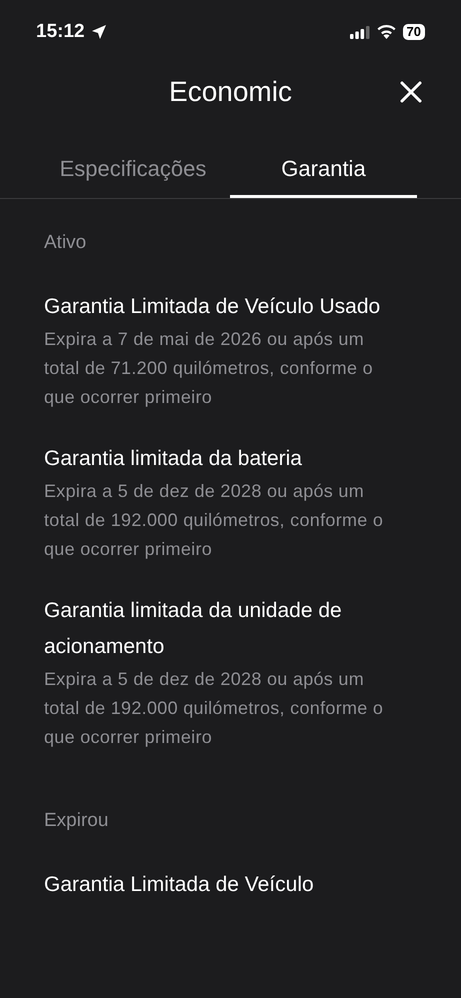 The width and height of the screenshot is (461, 998). I want to click on section-heading: Expirou, so click(77, 821).